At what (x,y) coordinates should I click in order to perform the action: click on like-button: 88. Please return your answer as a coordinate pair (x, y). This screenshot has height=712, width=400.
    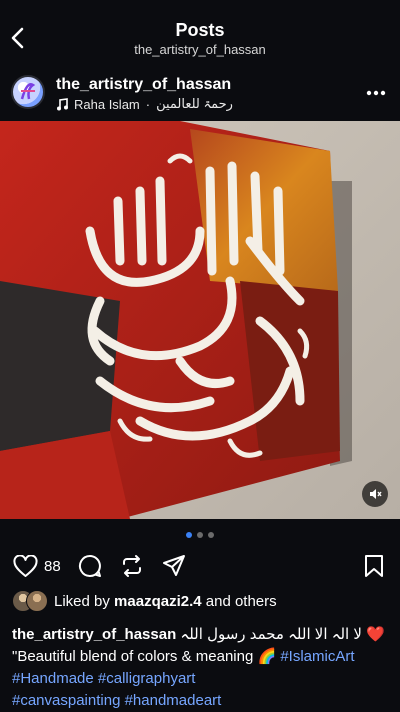
    Looking at the image, I should click on (37, 566).